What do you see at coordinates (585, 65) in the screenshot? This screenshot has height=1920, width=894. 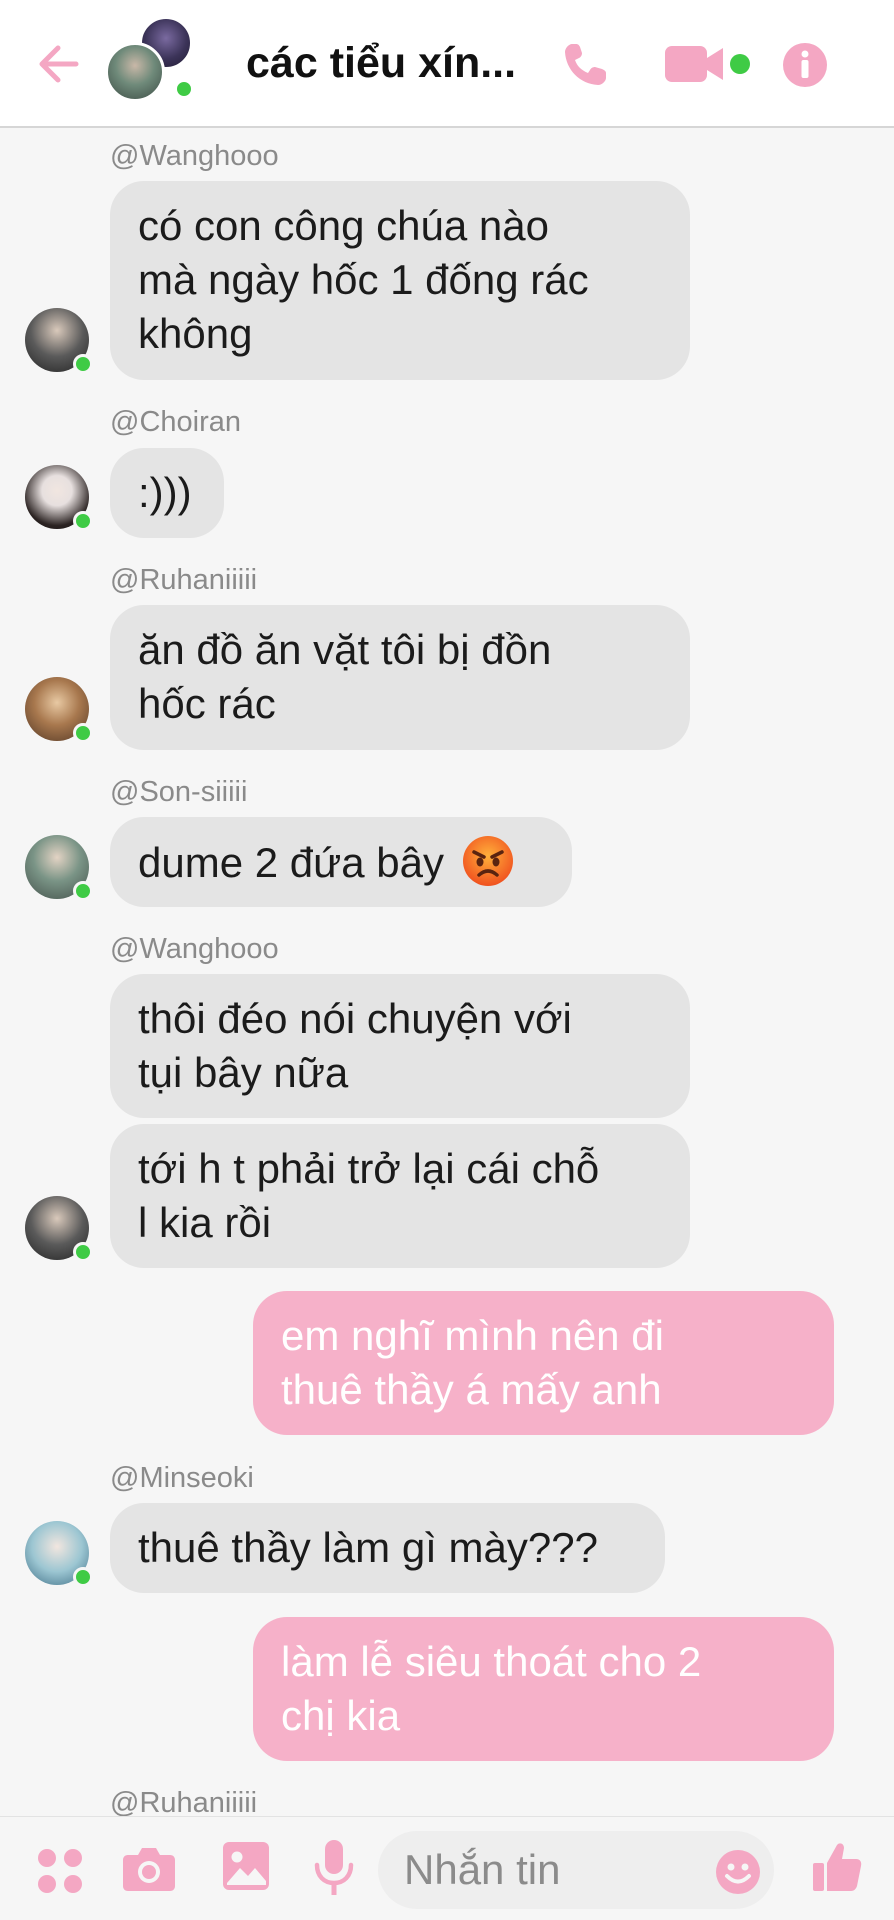 I see `phone-call-icon` at bounding box center [585, 65].